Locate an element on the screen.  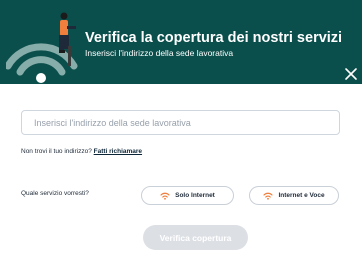
option-internet-e-voce: Internet e Voce is located at coordinates (294, 195).